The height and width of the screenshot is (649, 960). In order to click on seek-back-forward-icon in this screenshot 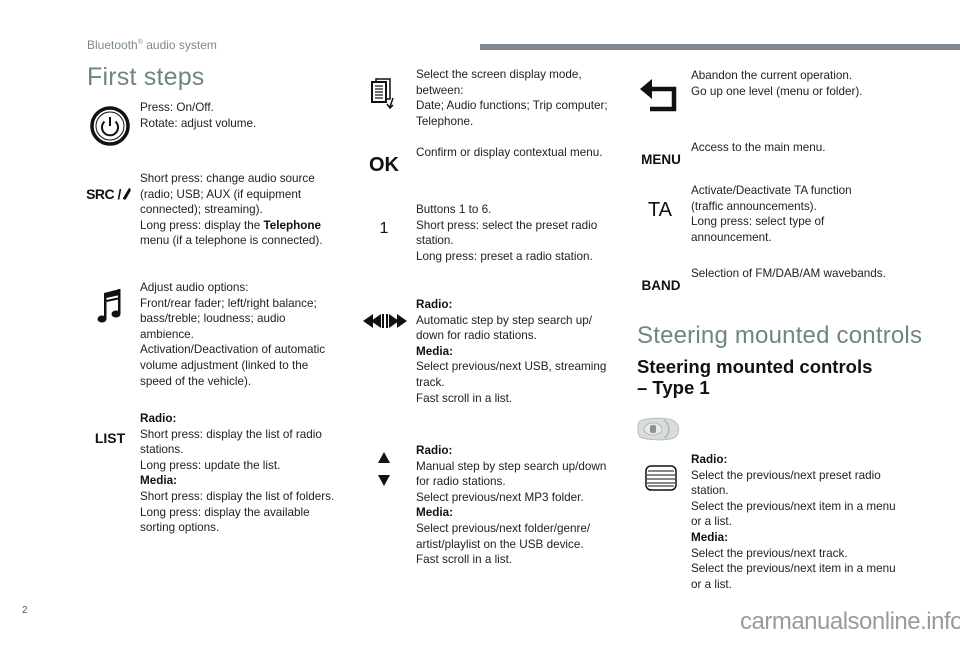, I will do `click(385, 321)`.